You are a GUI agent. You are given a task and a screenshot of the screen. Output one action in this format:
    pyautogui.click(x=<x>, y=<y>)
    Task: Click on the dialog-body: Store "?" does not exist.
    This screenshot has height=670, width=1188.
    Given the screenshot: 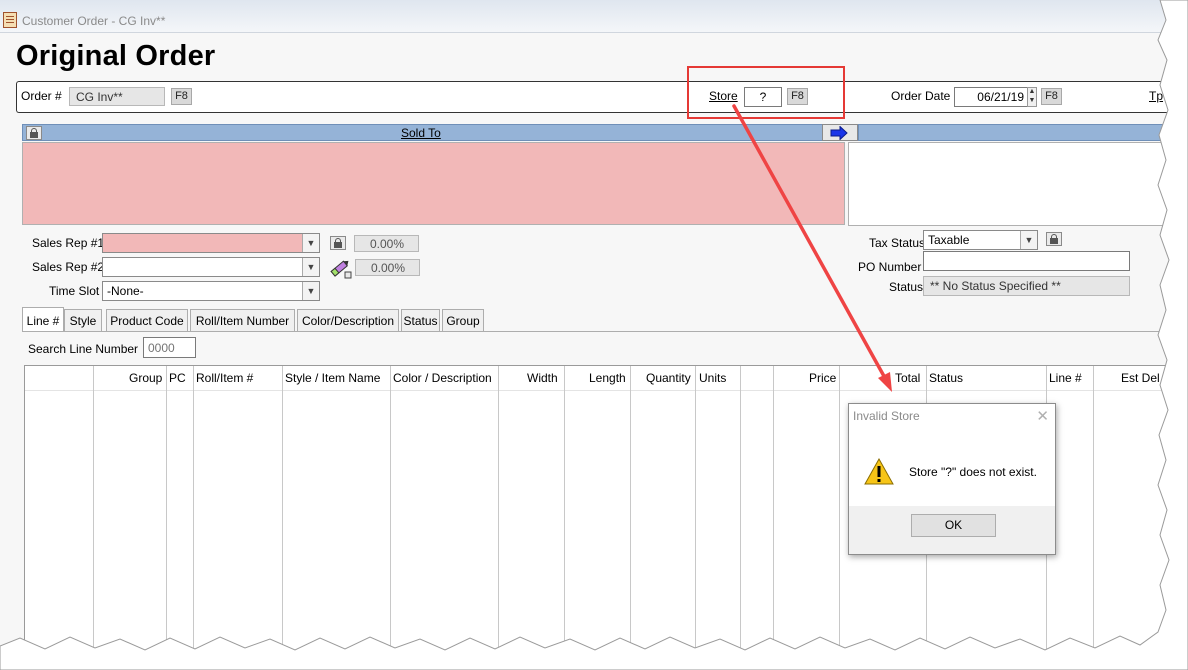 What is the action you would take?
    pyautogui.click(x=952, y=467)
    